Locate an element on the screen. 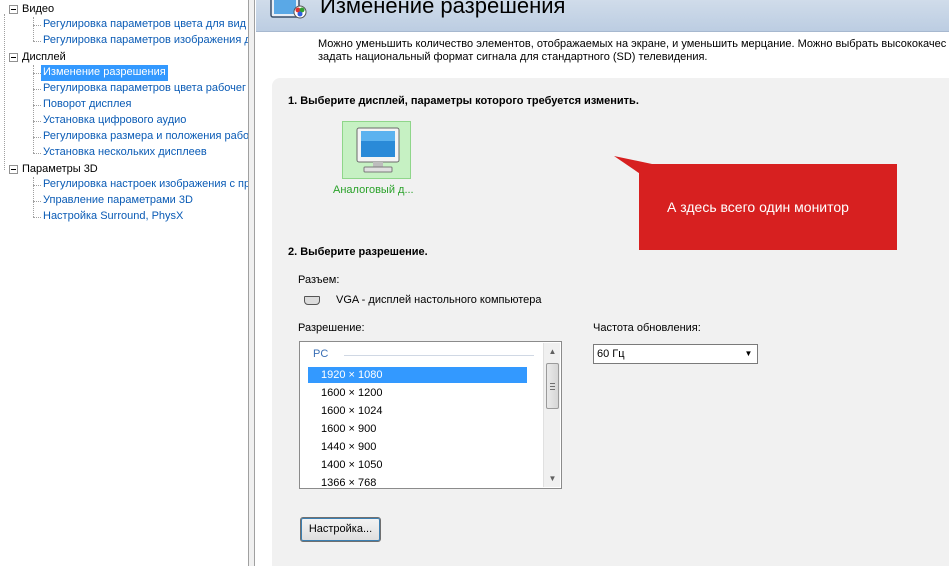 The height and width of the screenshot is (566, 949). tree-item-digital-audio: Установка цифрового аудио is located at coordinates (114, 121).